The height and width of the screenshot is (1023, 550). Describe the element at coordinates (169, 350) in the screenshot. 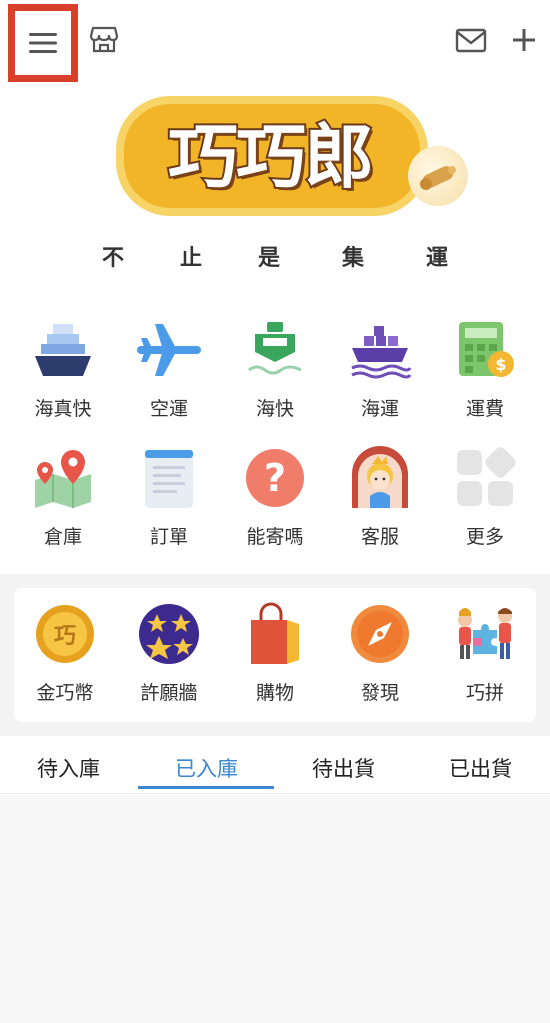

I see `airplane-icon` at that location.